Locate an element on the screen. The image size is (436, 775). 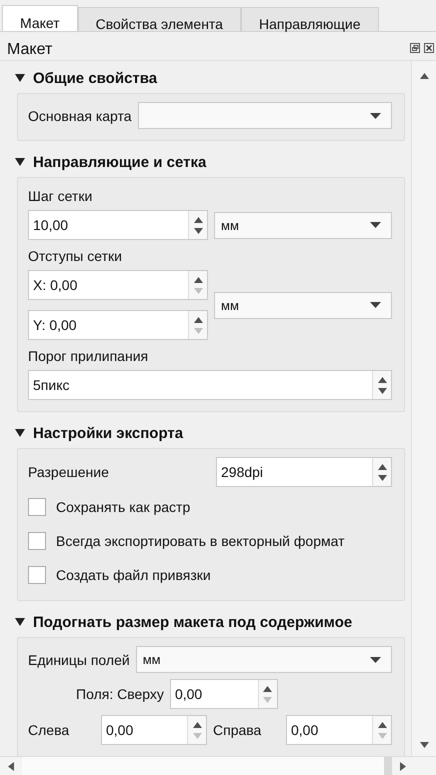
spin-box: 10,00 is located at coordinates (118, 225).